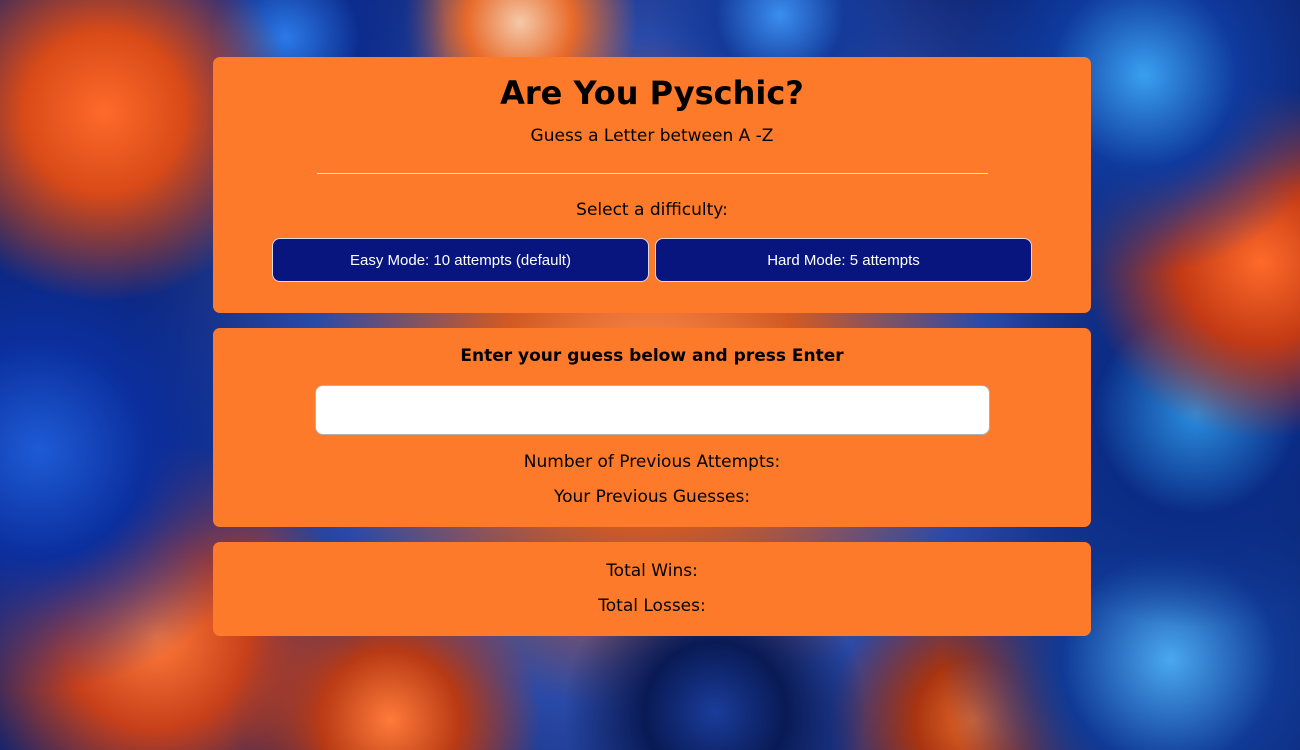 The width and height of the screenshot is (1300, 750). I want to click on previous-guesses-label: Your Previous Guesses:, so click(652, 497).